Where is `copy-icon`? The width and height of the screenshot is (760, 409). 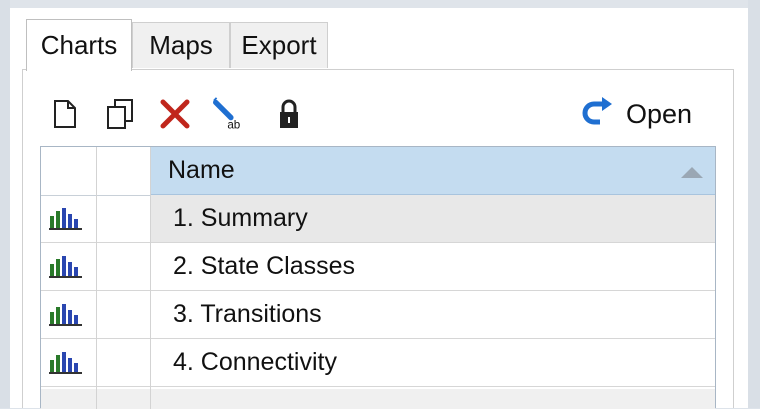 copy-icon is located at coordinates (120, 114).